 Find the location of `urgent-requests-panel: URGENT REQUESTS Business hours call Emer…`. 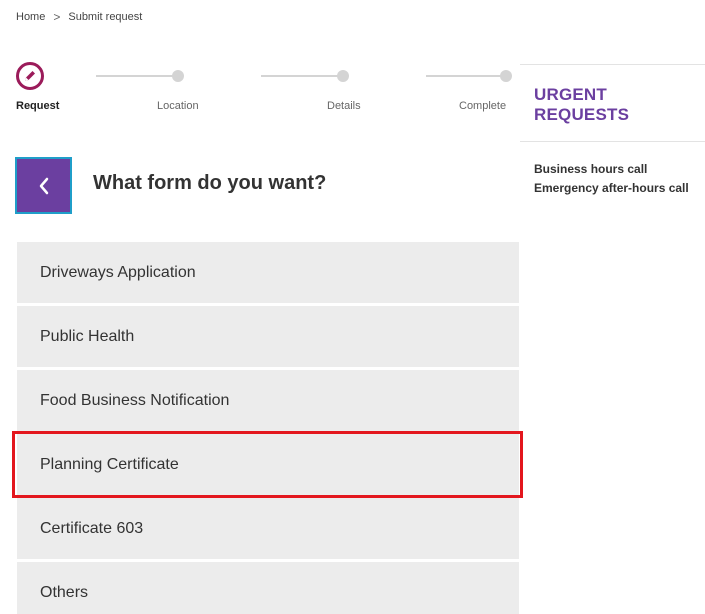

urgent-requests-panel: URGENT REQUESTS Business hours call Emer… is located at coordinates (612, 132).